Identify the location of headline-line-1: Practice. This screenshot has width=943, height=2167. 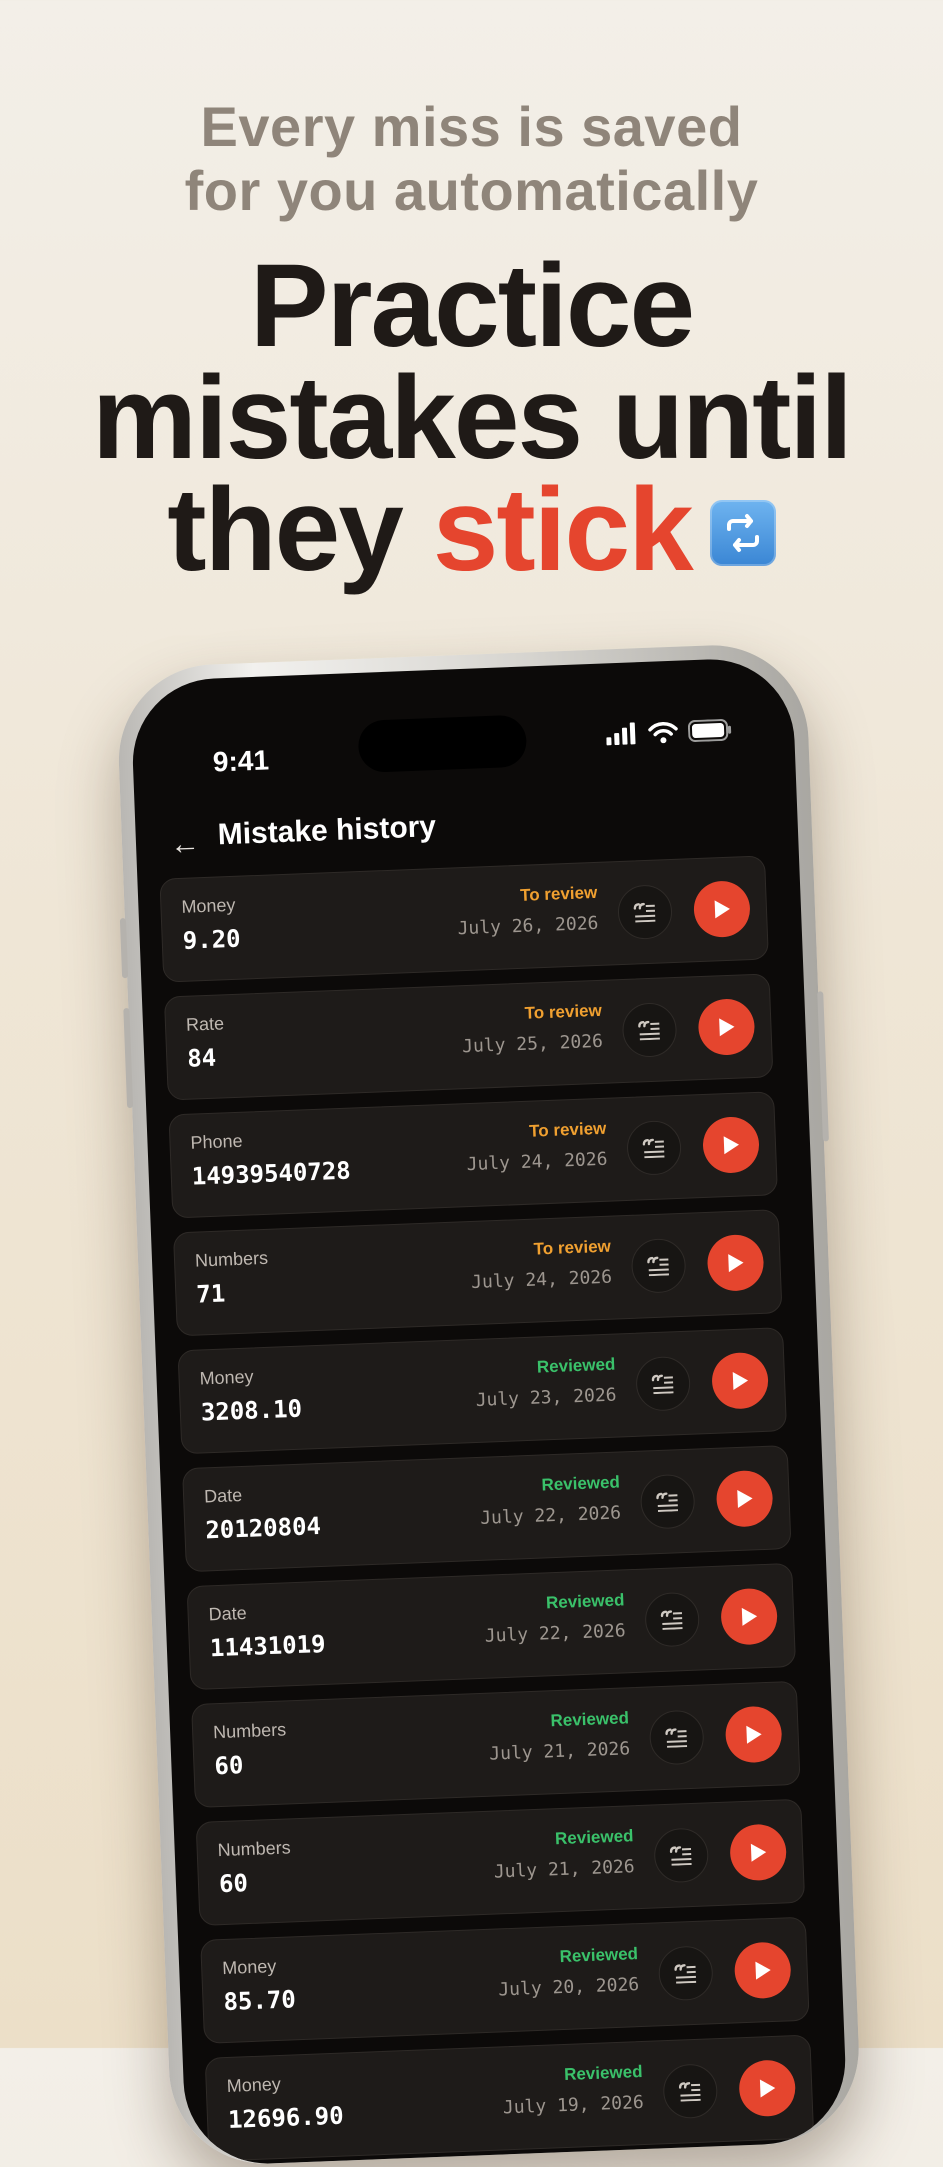
(471, 306).